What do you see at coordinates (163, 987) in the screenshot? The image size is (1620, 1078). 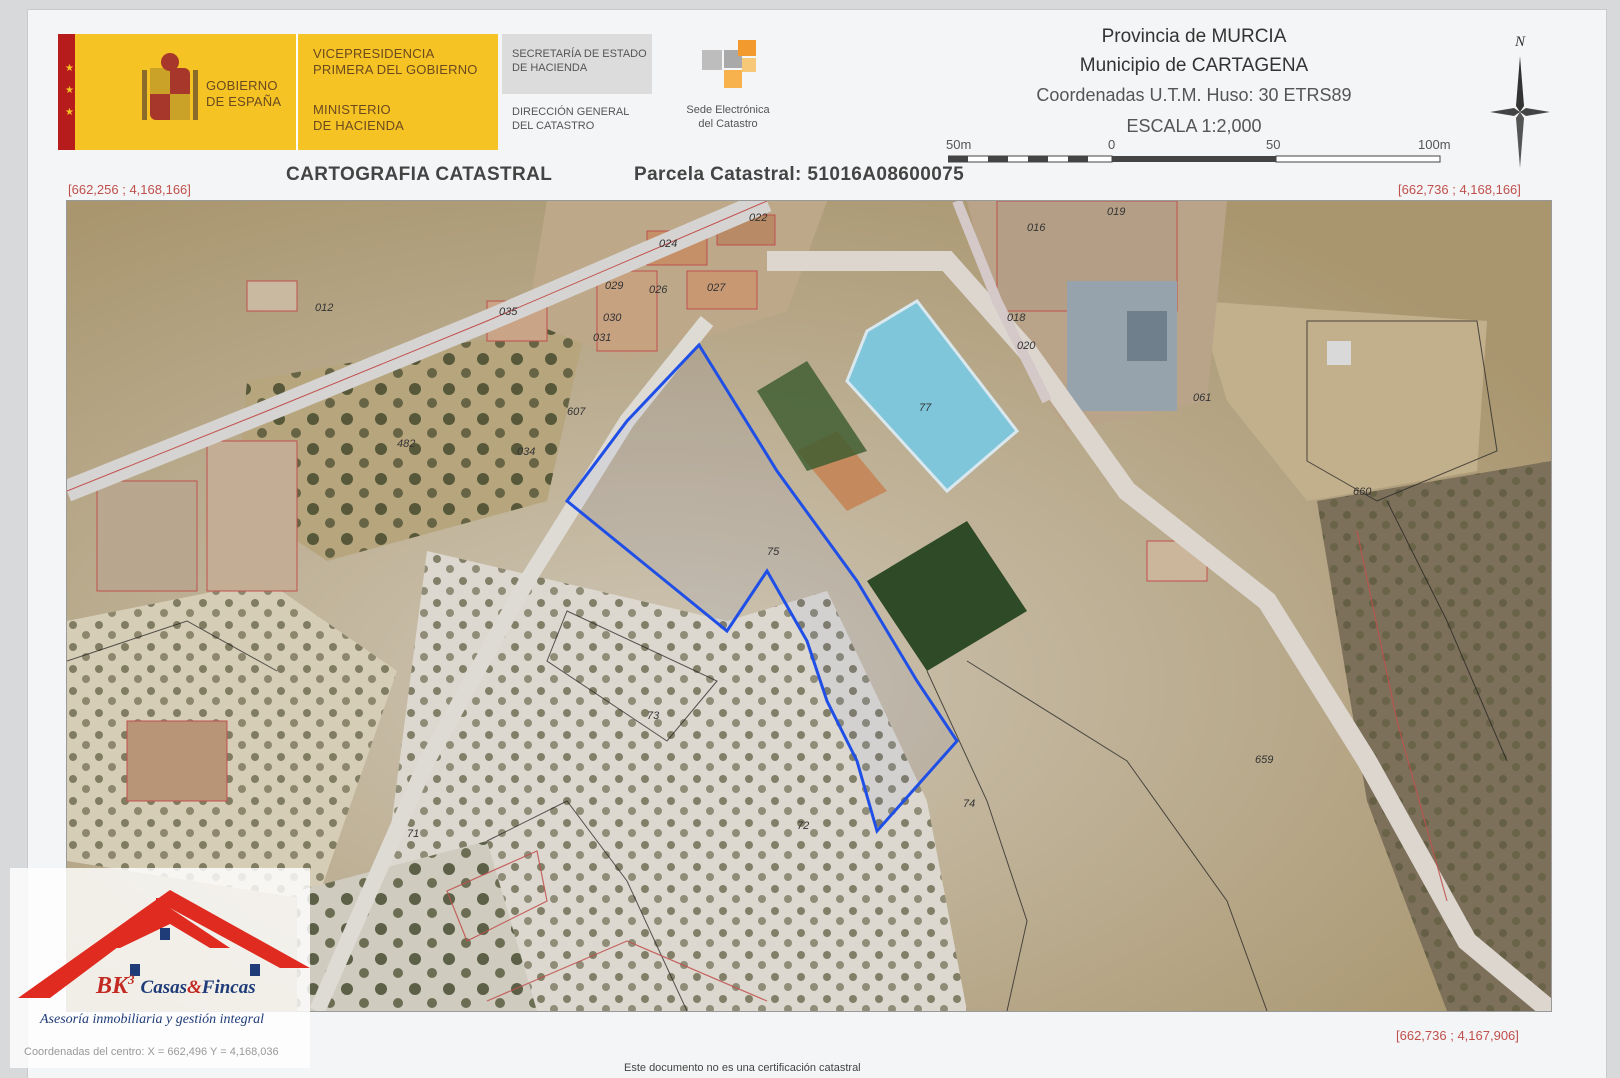 I see `logo-brand2: Casas` at bounding box center [163, 987].